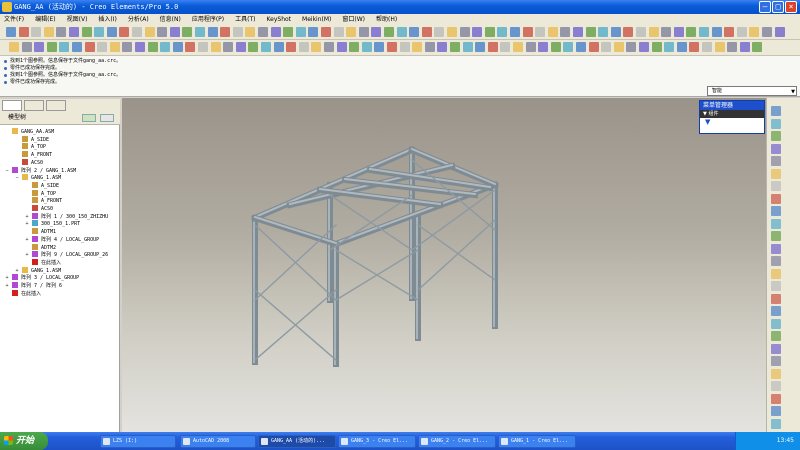  Describe the element at coordinates (45, 19) in the screenshot. I see `menu-item-1: 编辑(E)` at that location.